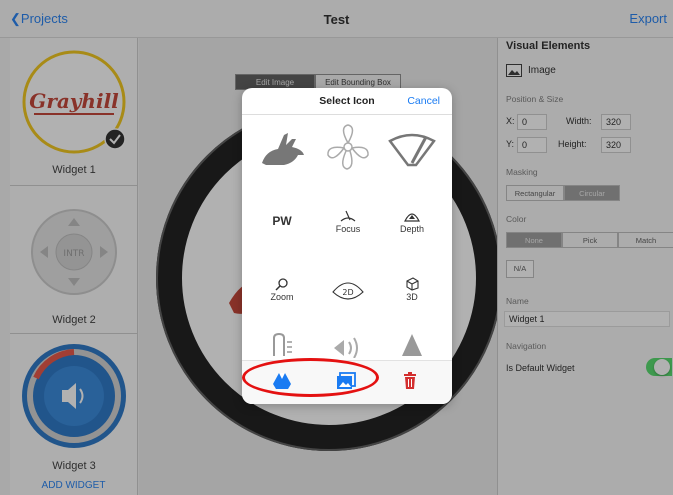  I want to click on depth-icon, so click(412, 217).